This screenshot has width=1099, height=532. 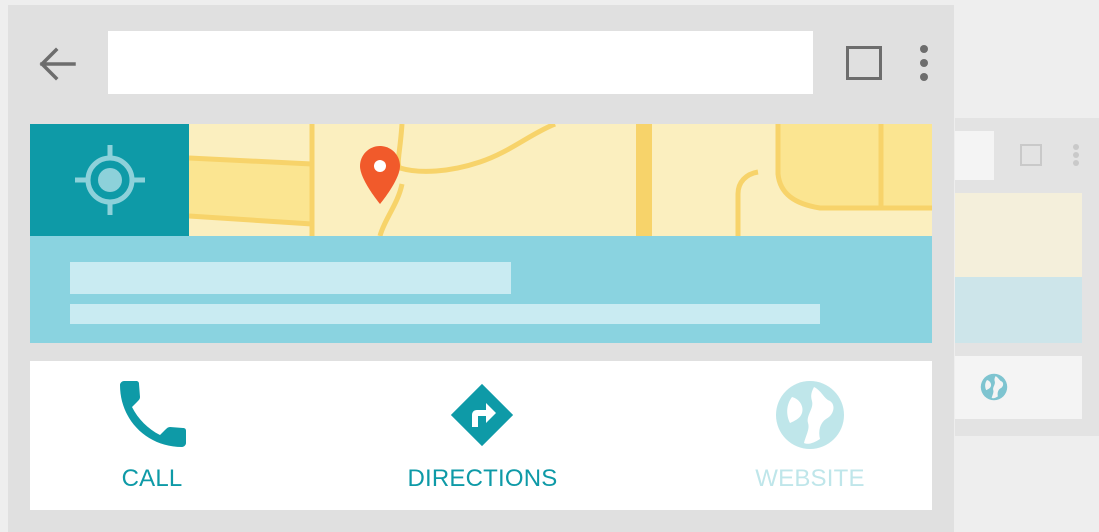 I want to click on website-label: WEBSITE, so click(x=810, y=478).